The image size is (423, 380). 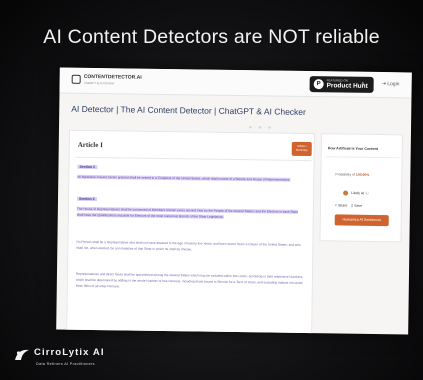 What do you see at coordinates (69, 352) in the screenshot?
I see `brand-name: CirroLytix AI` at bounding box center [69, 352].